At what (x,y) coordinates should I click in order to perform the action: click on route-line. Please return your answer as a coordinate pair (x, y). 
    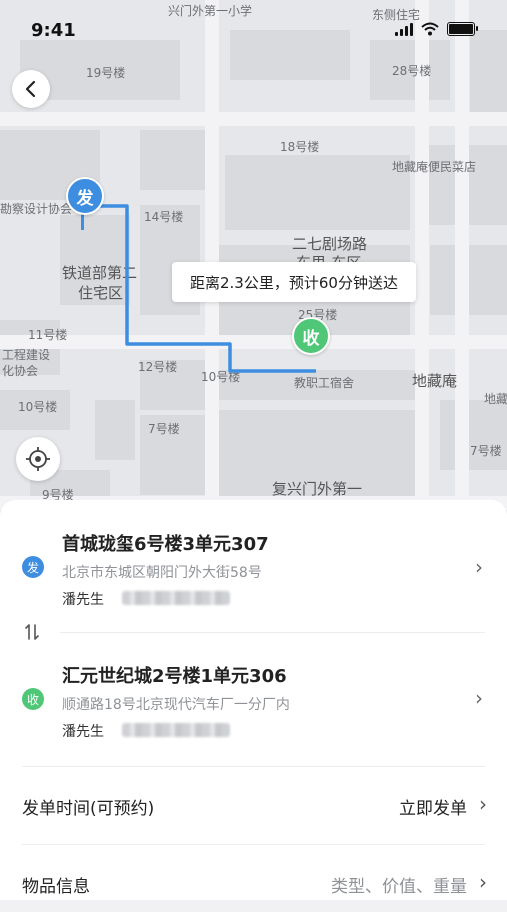
    Looking at the image, I should click on (200, 288).